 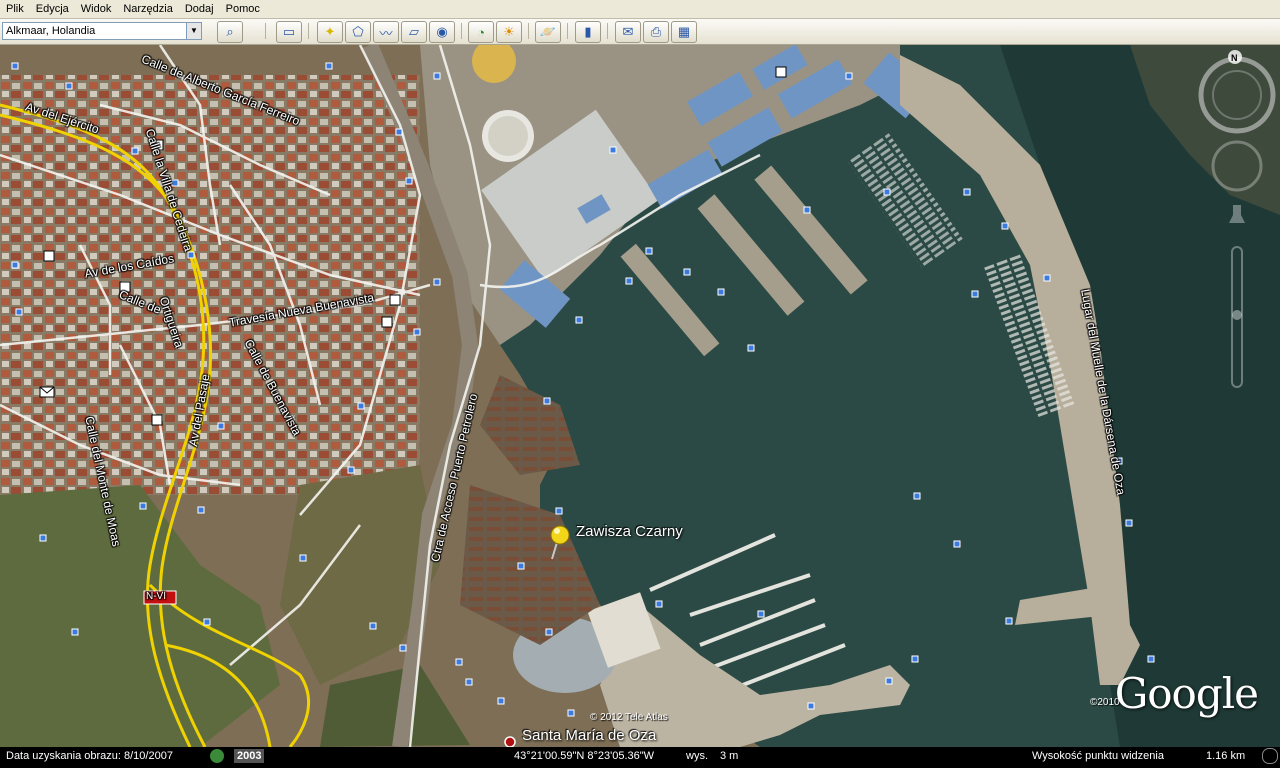 What do you see at coordinates (193, 31) in the screenshot?
I see `chevron-down-icon: ▼` at bounding box center [193, 31].